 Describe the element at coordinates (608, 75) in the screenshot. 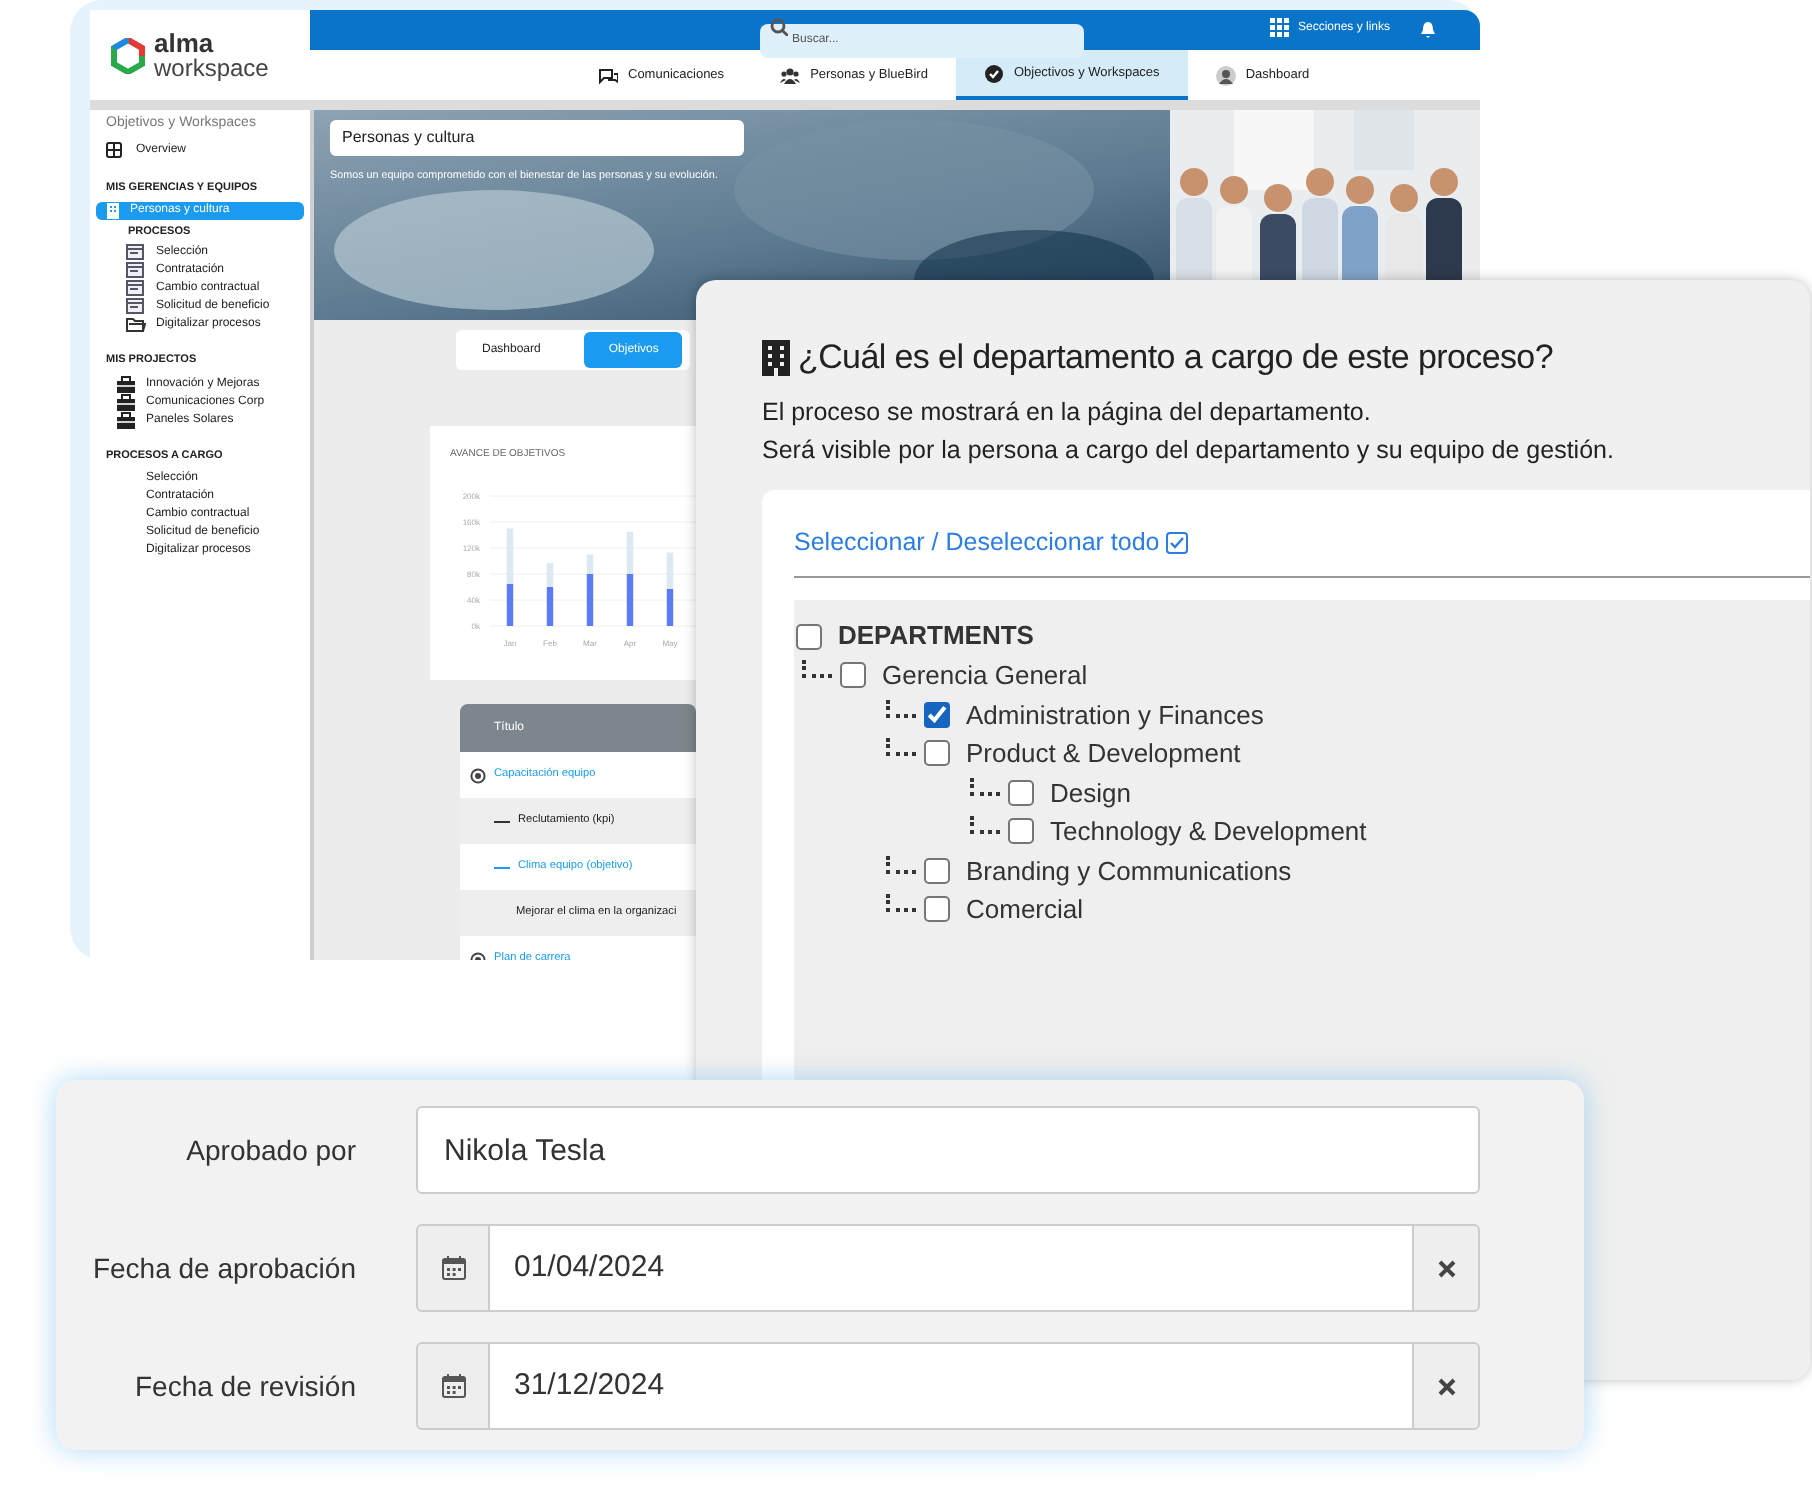

I see `chat-icon` at that location.